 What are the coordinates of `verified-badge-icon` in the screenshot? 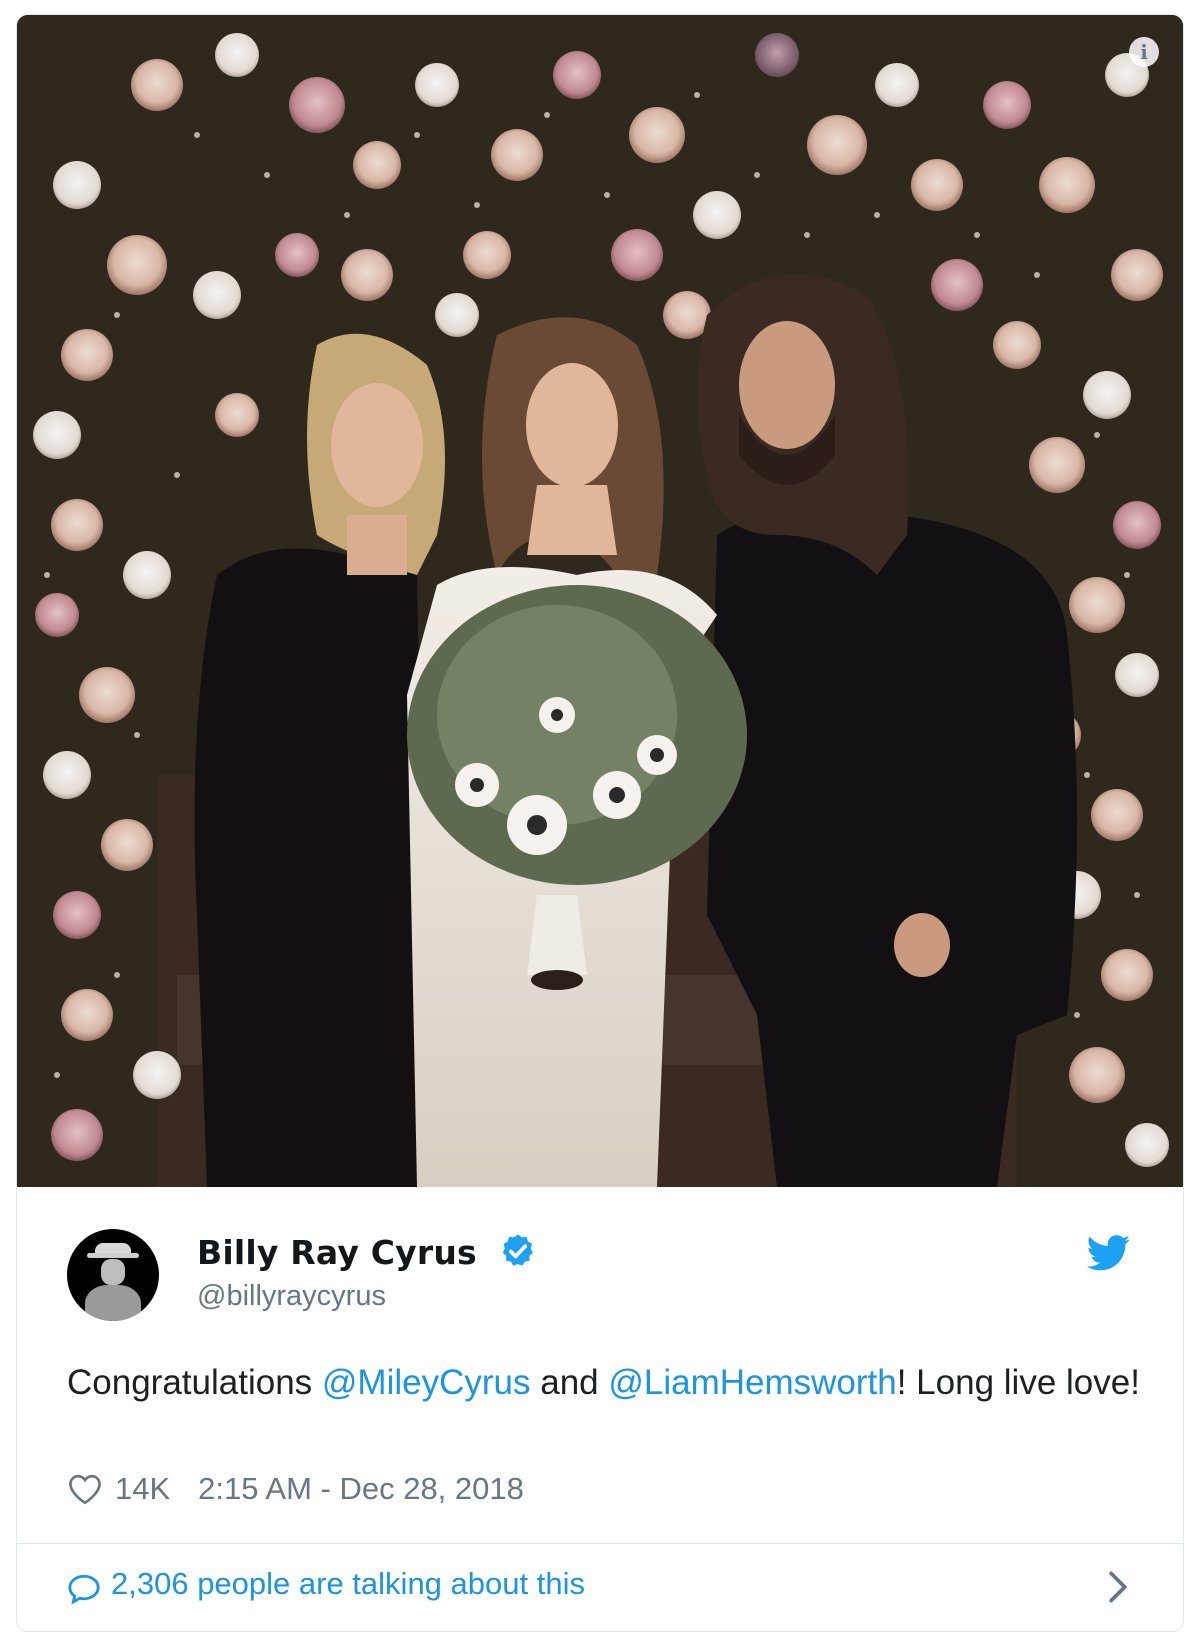 It's located at (517, 1250).